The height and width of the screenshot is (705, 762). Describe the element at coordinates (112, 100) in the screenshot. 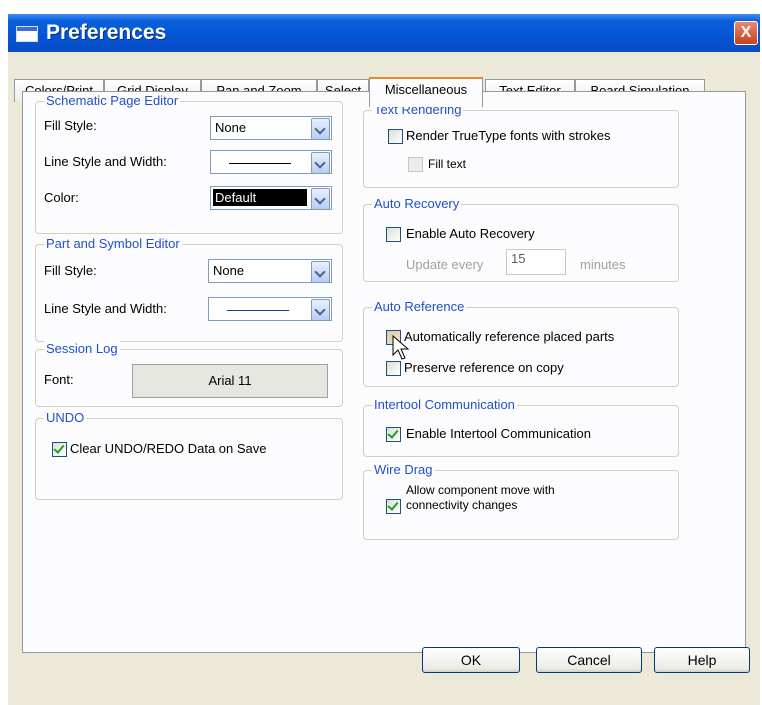

I see `group-legend: Schematic Page Editor` at that location.